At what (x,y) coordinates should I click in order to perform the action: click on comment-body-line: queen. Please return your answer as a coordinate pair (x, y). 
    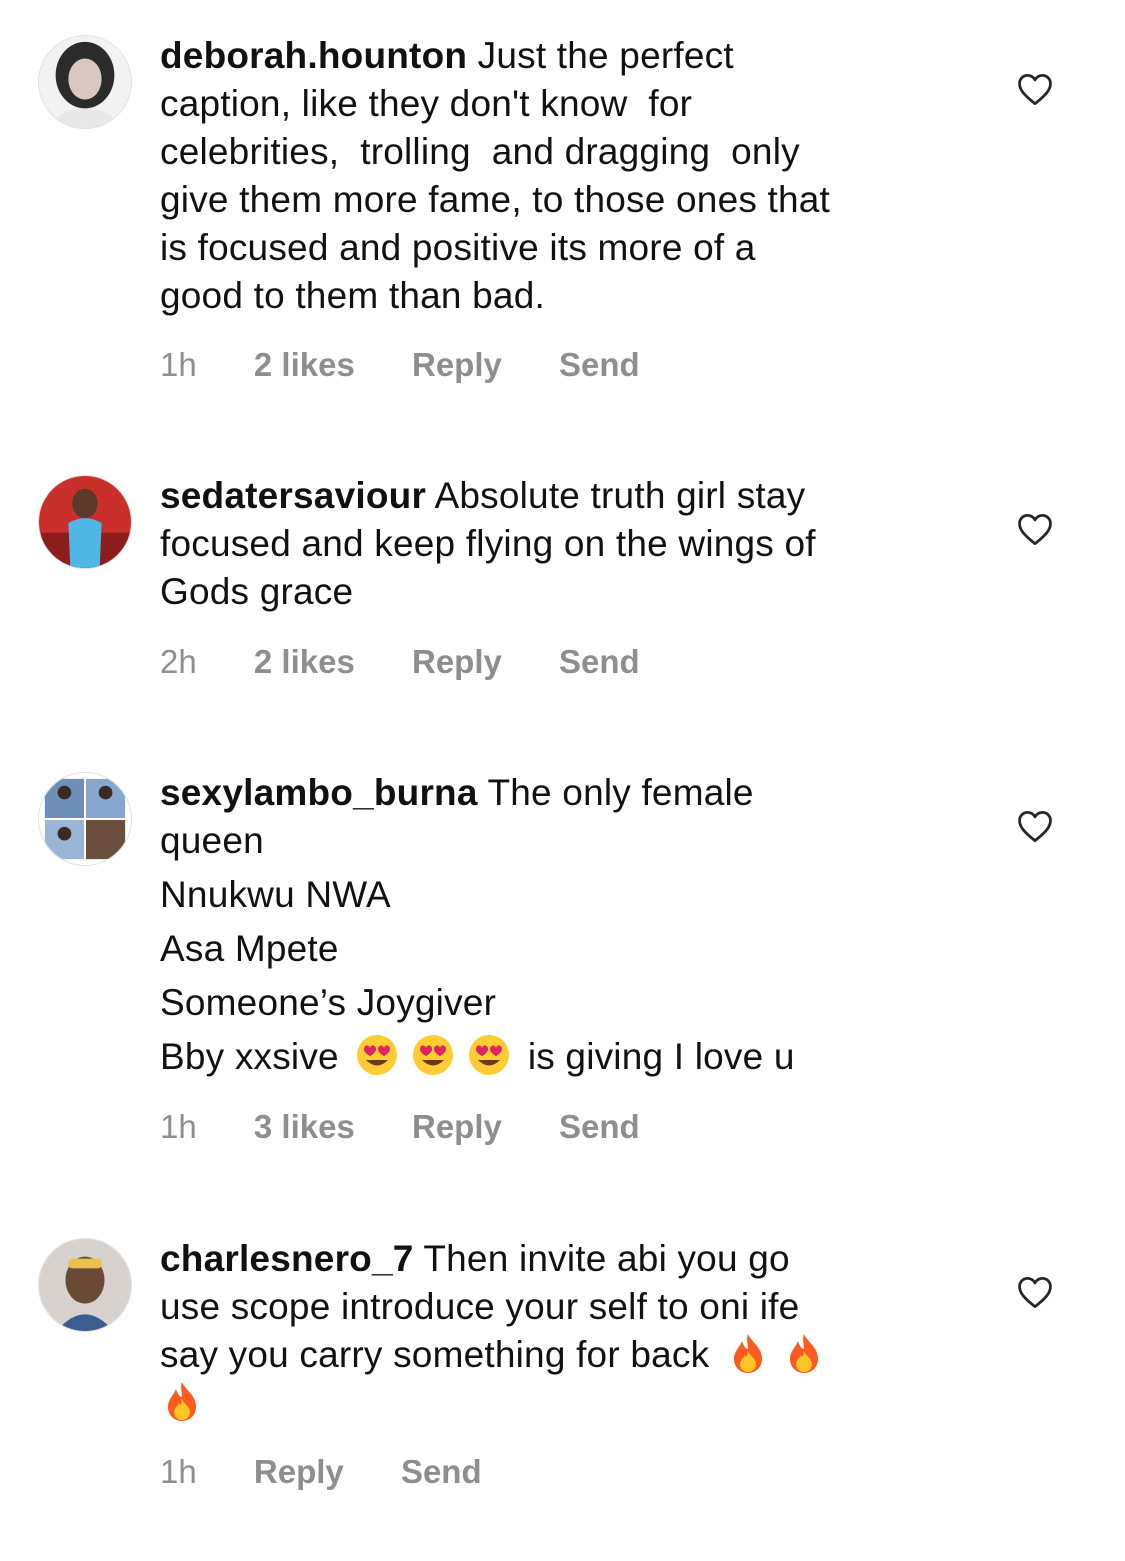
    Looking at the image, I should click on (212, 840).